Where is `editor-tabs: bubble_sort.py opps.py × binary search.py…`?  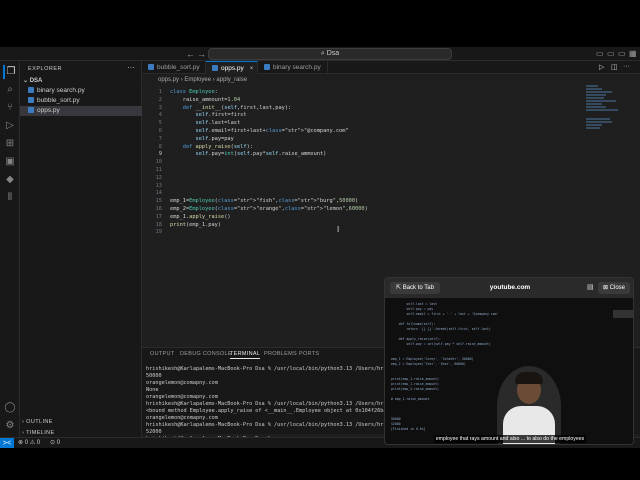
editor-tabs: bubble_sort.py opps.py × binary search.py… is located at coordinates (391, 67).